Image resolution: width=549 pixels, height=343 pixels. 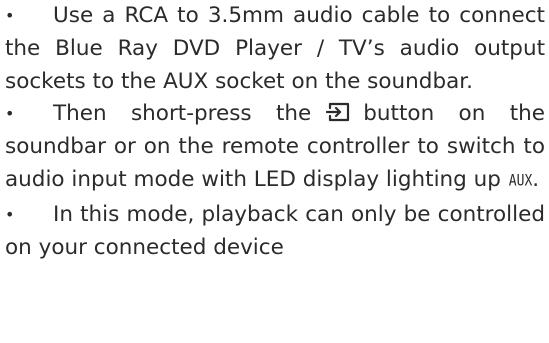 What do you see at coordinates (338, 112) in the screenshot?
I see `input-source-icon` at bounding box center [338, 112].